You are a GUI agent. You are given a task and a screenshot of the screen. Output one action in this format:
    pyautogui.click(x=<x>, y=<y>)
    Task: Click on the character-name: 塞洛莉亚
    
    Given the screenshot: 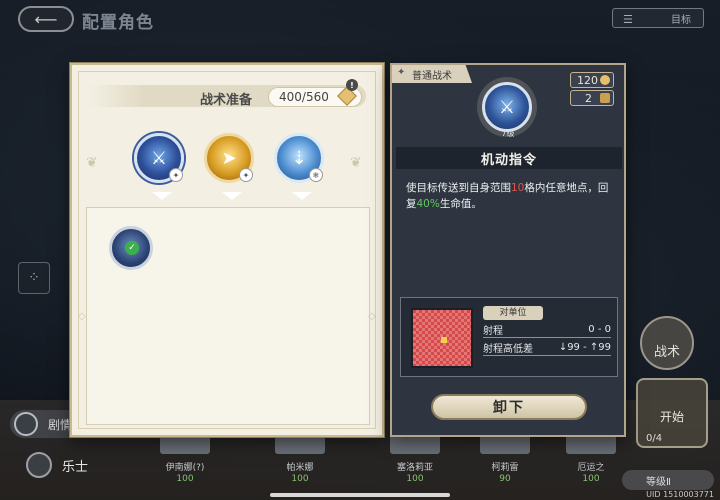 What is the action you would take?
    pyautogui.click(x=414, y=468)
    